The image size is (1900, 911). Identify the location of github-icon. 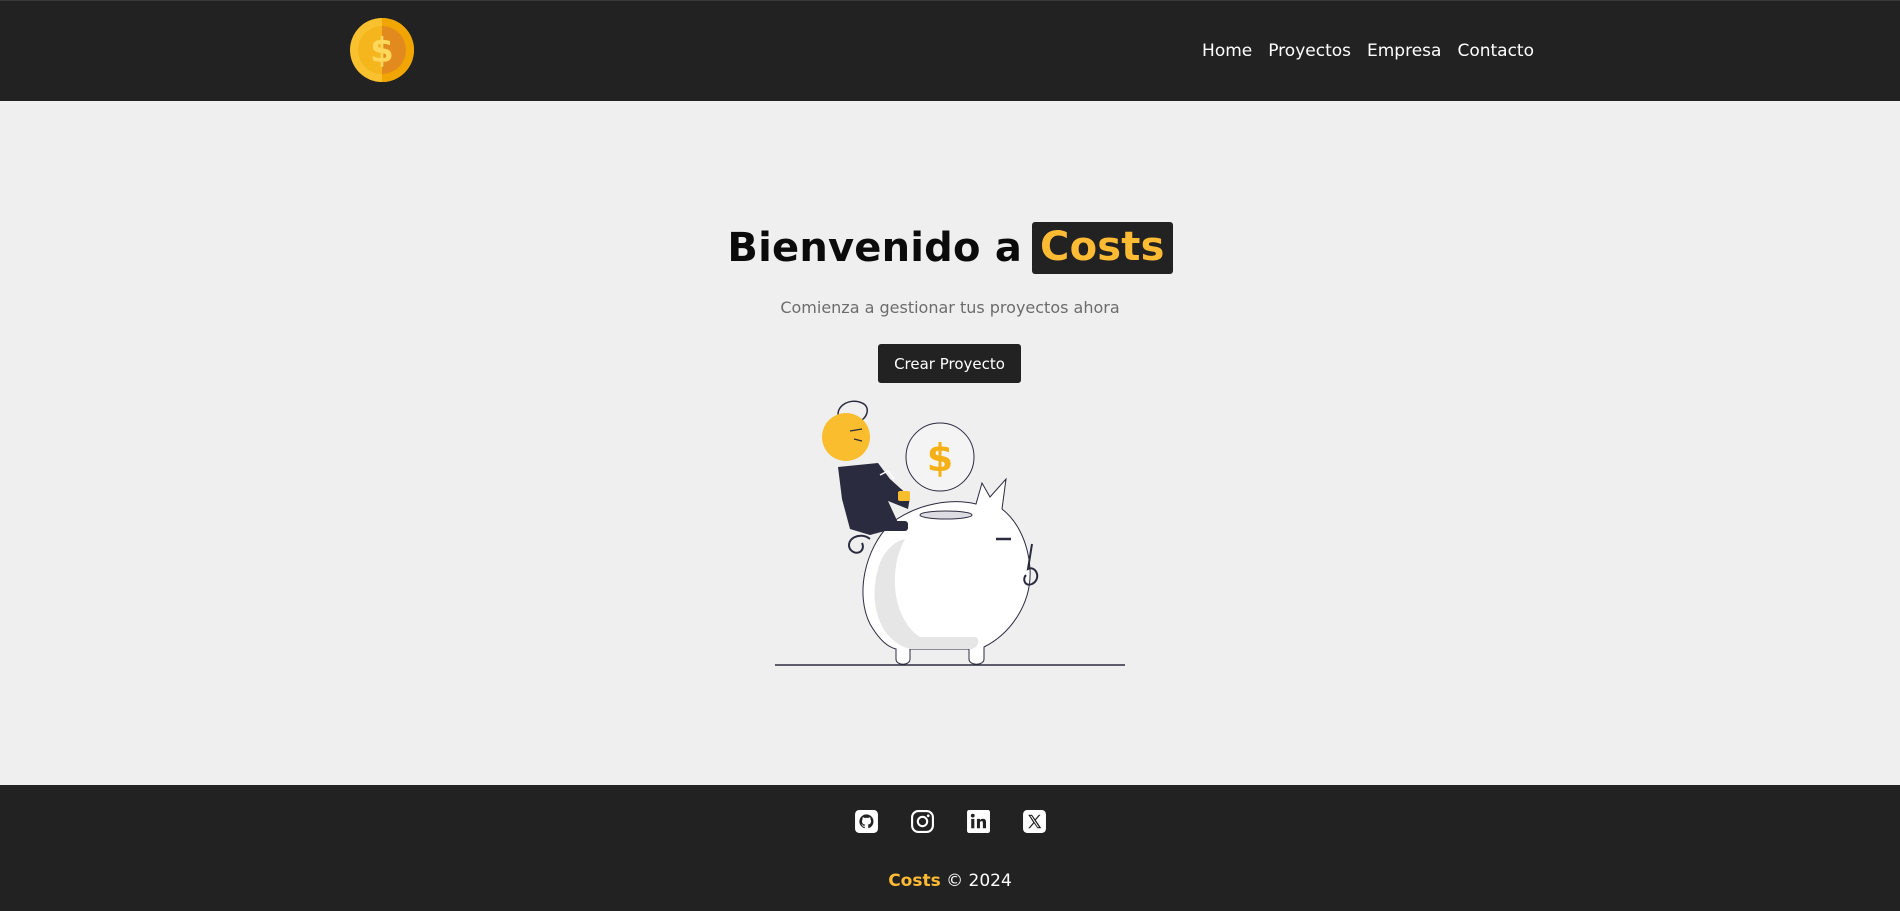
(866, 821).